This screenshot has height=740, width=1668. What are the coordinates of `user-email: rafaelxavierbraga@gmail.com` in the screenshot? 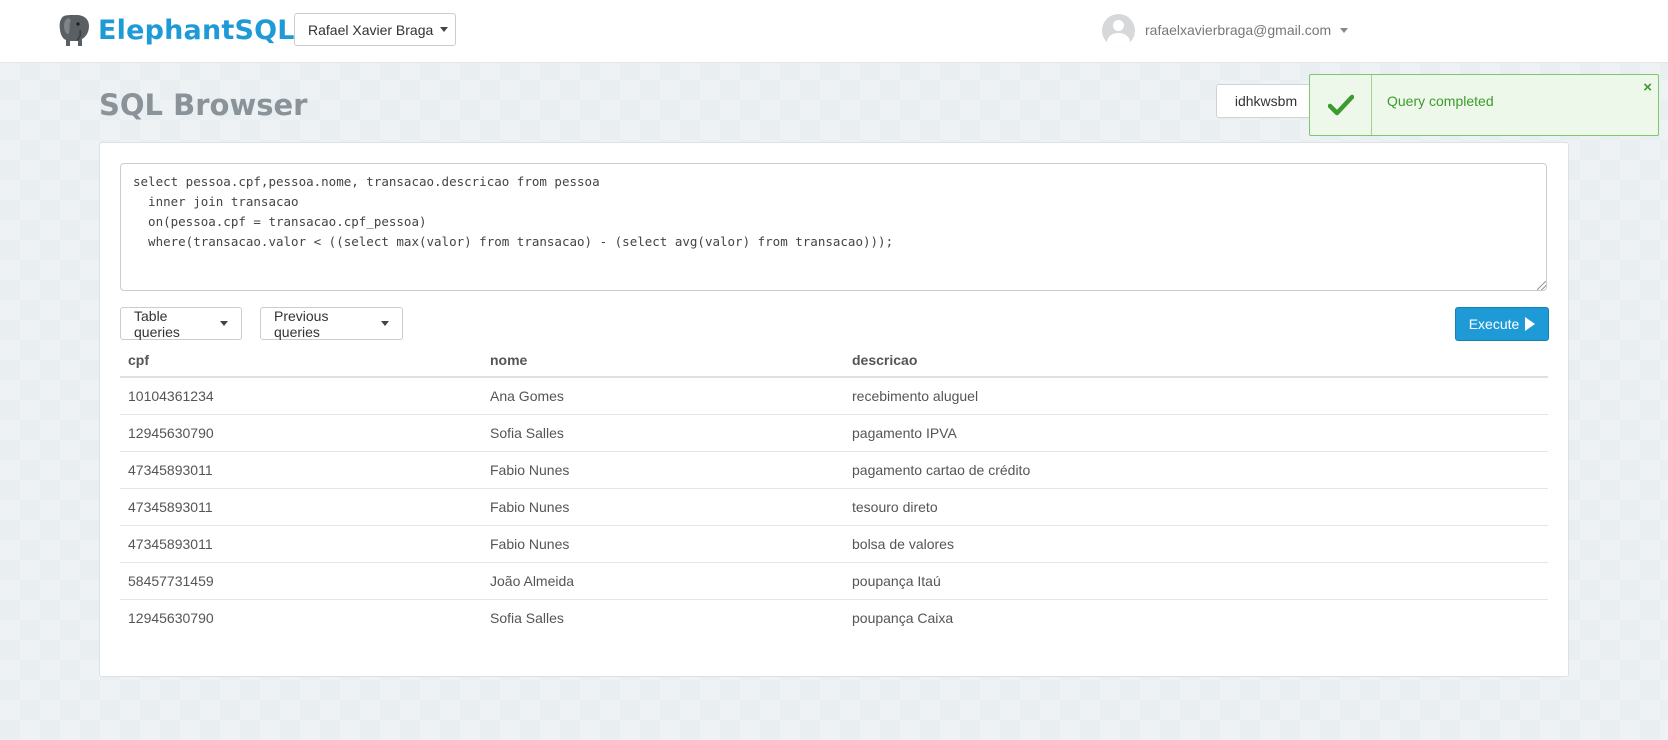 It's located at (1238, 30).